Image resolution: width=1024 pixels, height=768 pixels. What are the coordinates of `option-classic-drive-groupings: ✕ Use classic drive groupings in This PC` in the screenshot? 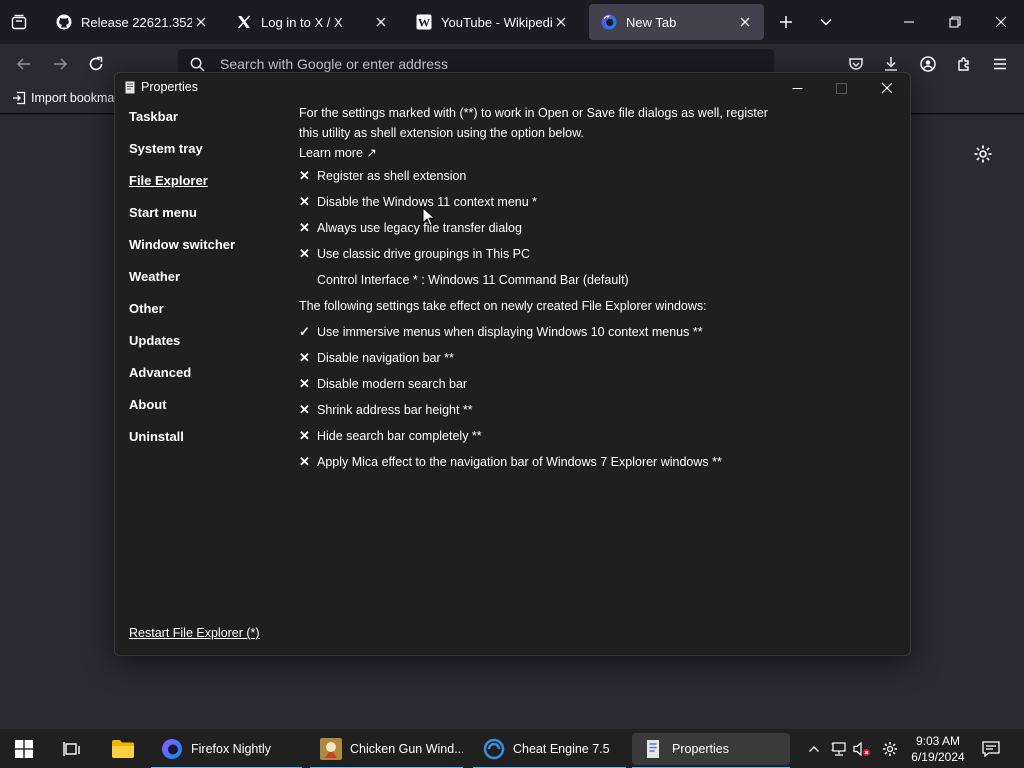 It's located at (534, 254).